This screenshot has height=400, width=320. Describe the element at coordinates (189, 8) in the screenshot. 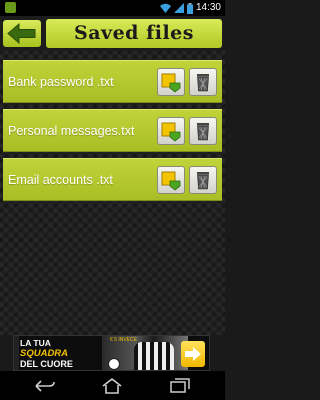

I see `battery-icon` at that location.